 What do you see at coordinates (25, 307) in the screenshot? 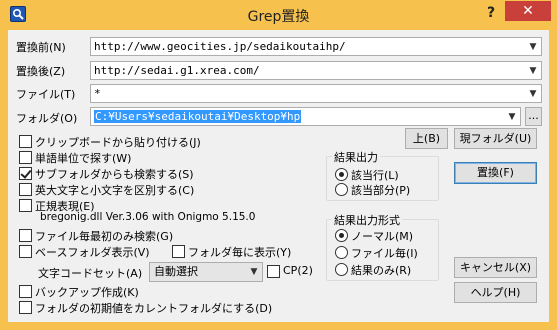
I see `default-folder-checkbox` at bounding box center [25, 307].